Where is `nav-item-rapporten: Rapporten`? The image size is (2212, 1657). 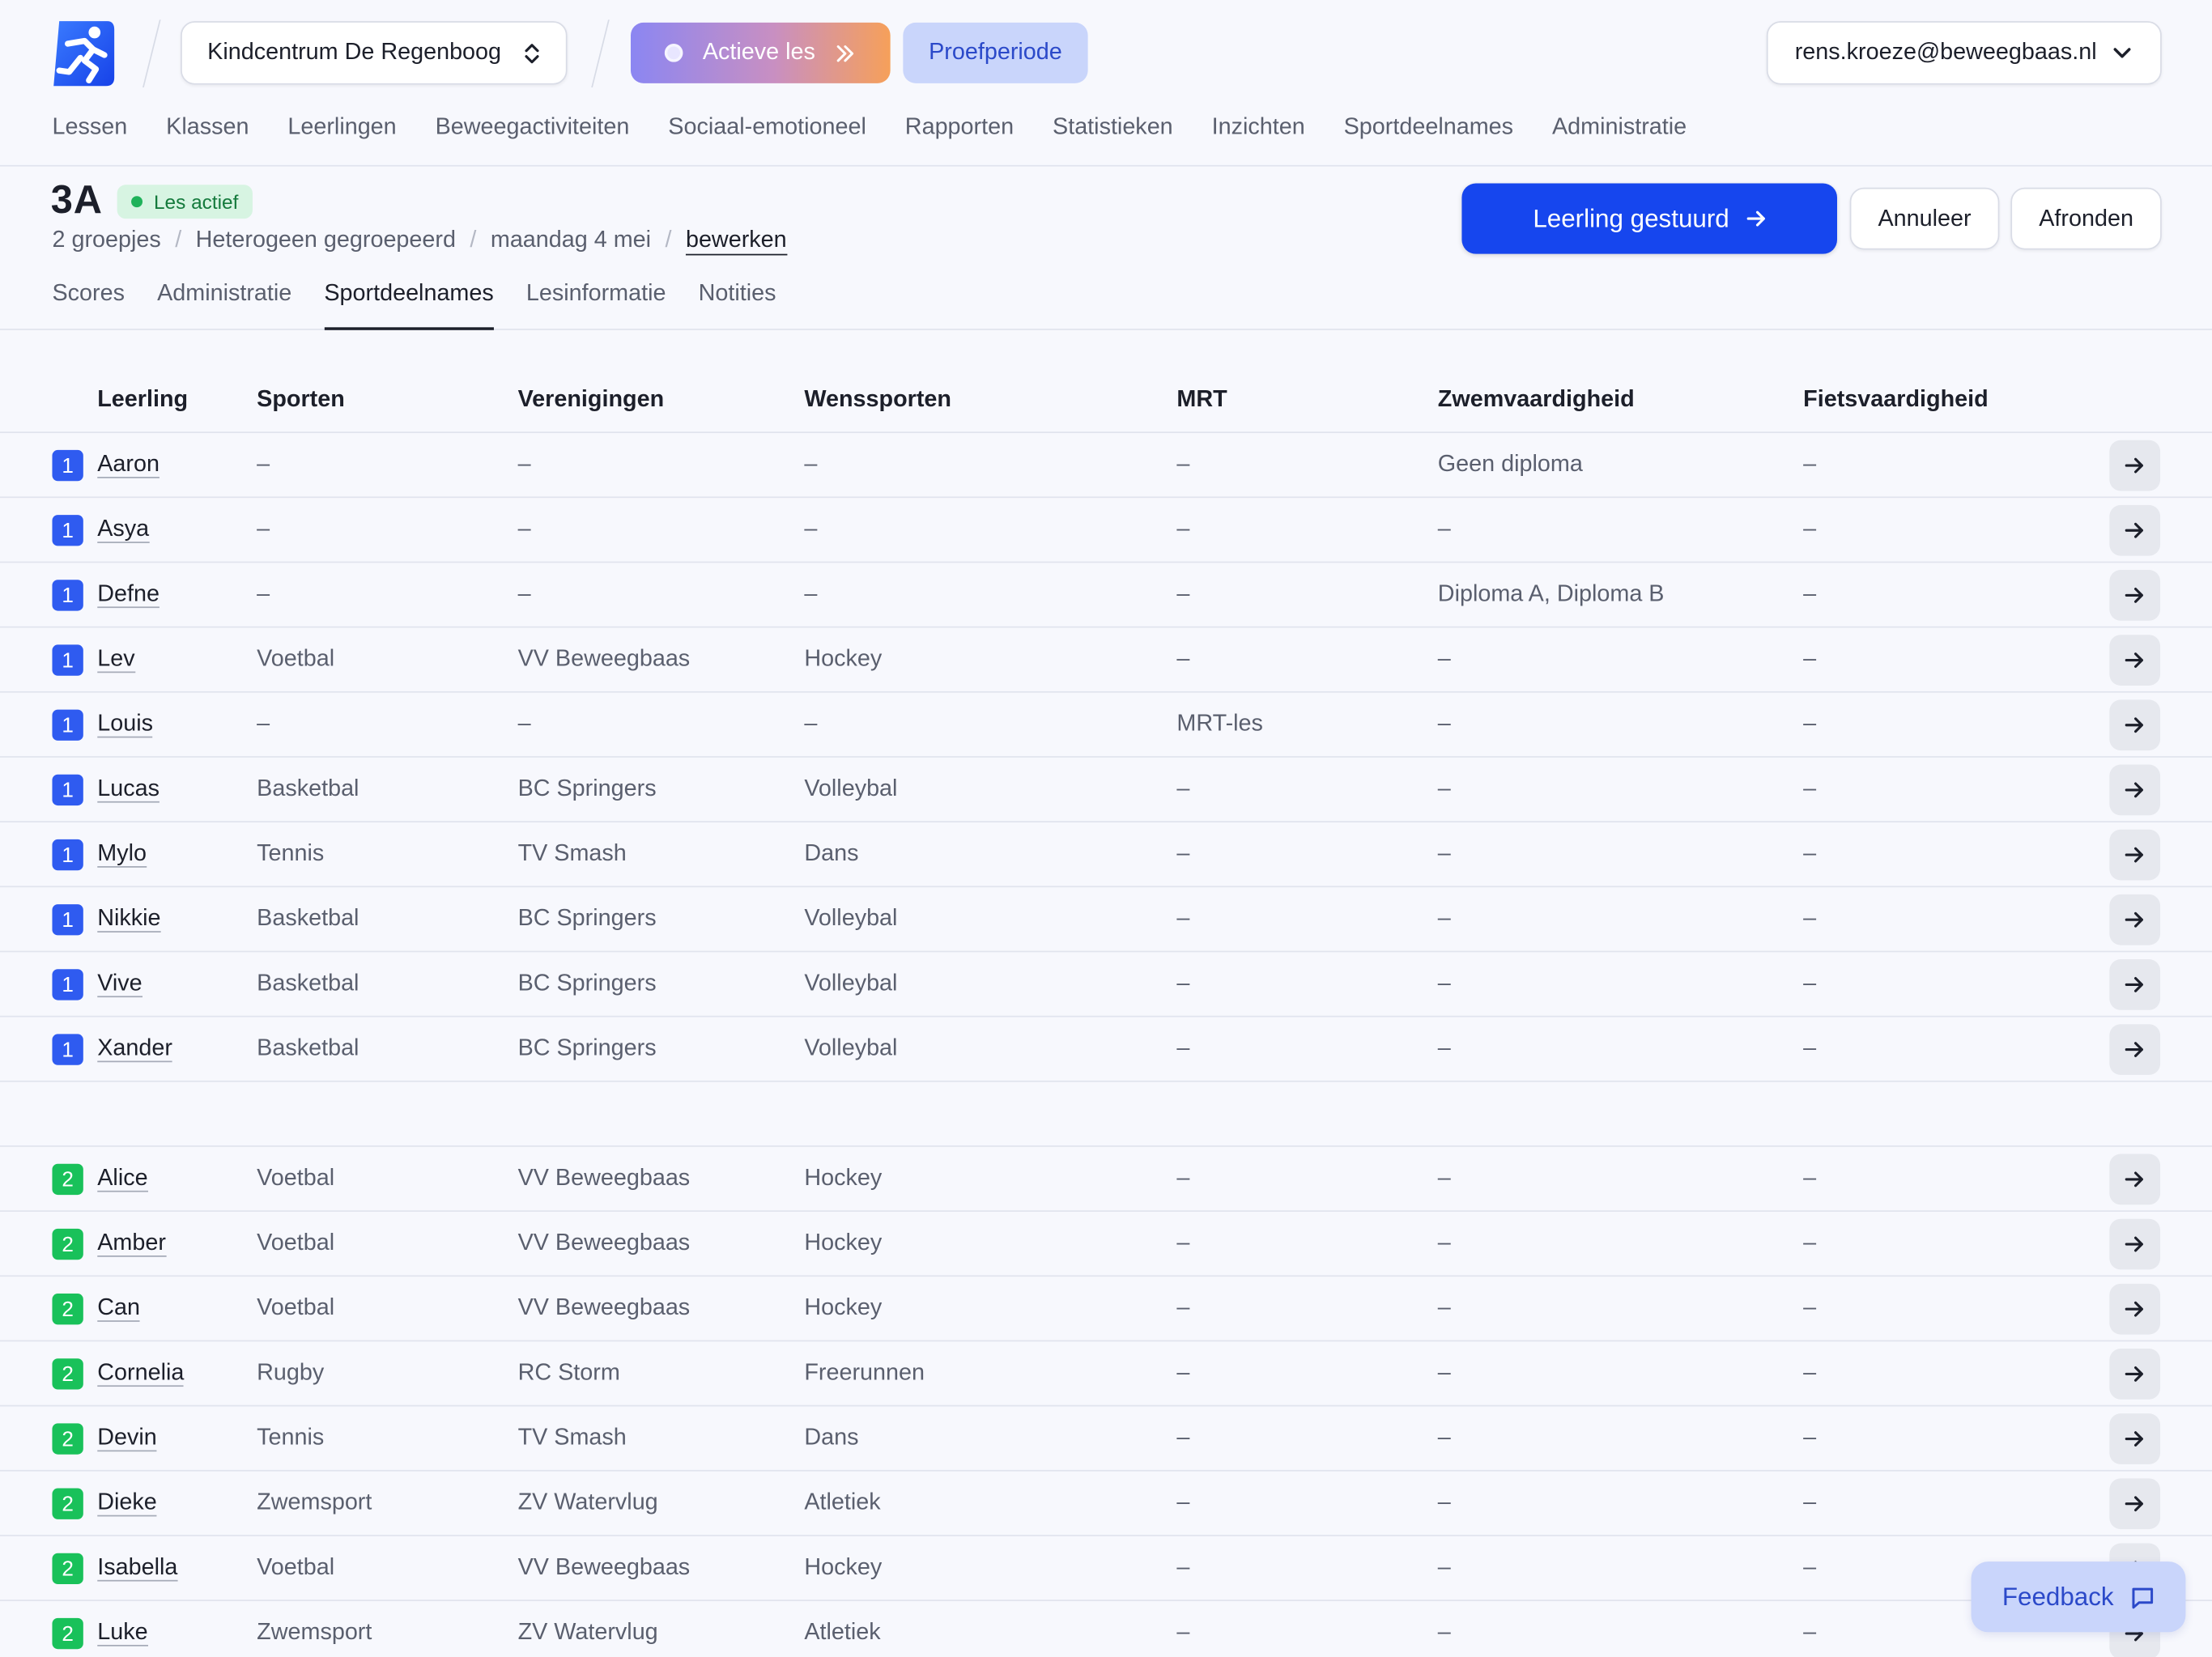 nav-item-rapporten: Rapporten is located at coordinates (960, 127).